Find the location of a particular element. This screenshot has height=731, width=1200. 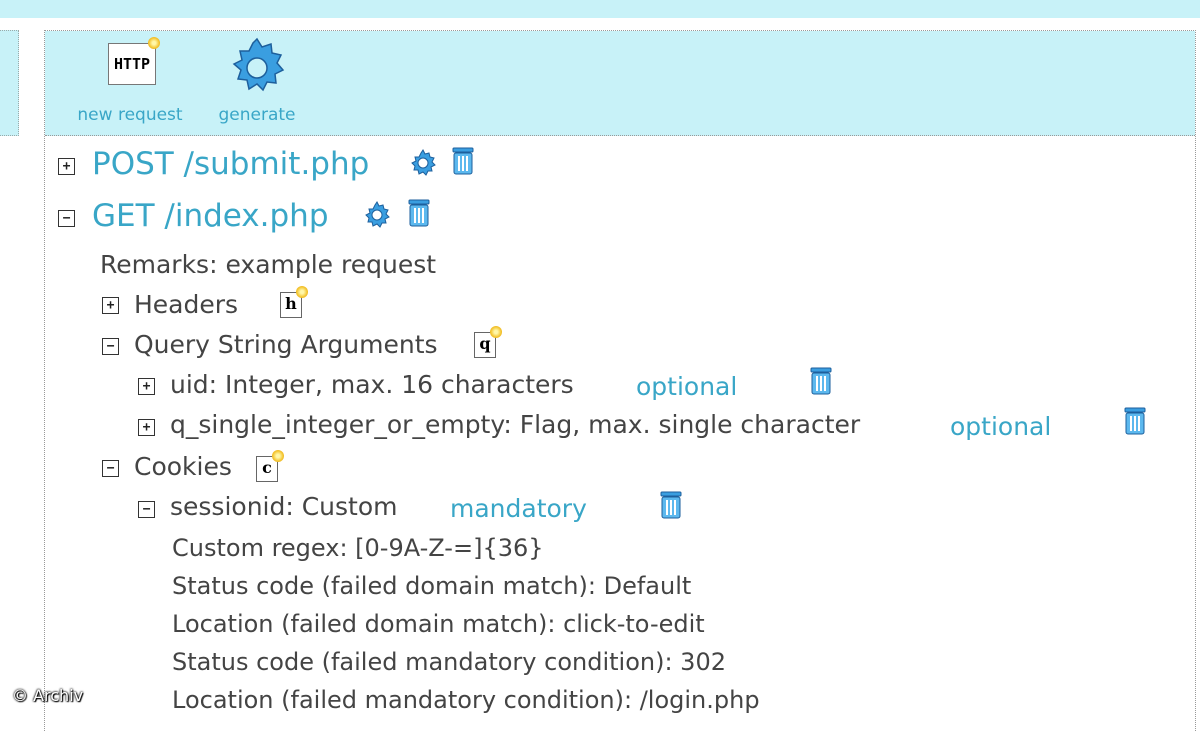

http-document-icon: HTTP is located at coordinates (132, 61).